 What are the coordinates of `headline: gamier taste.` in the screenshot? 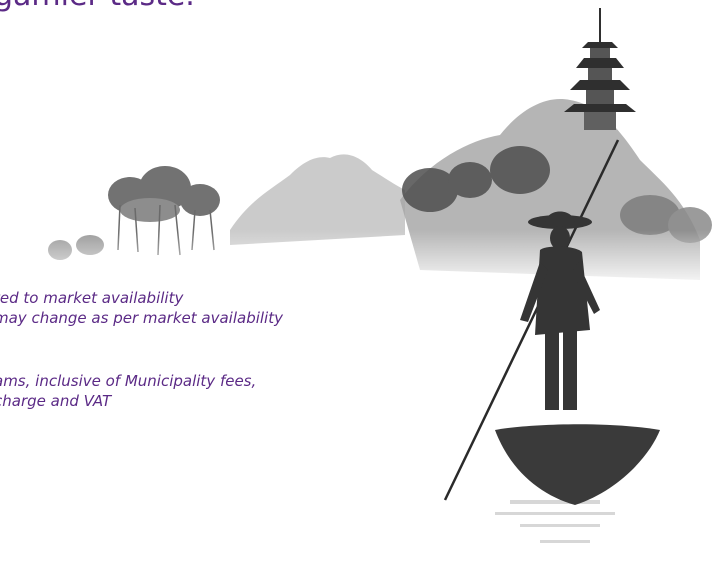 It's located at (97, 6).